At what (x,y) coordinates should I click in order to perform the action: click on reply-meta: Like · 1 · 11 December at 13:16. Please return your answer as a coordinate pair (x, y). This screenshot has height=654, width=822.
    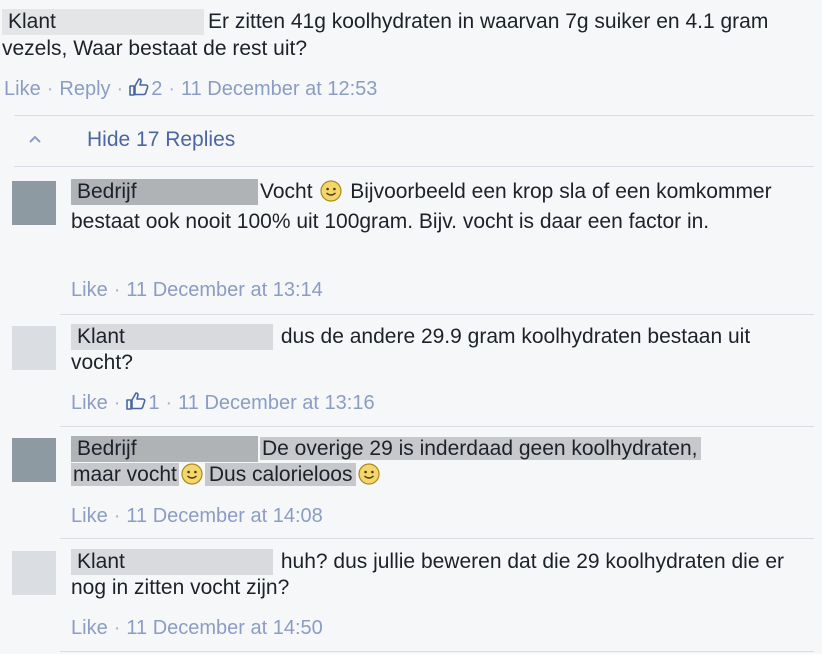
    Looking at the image, I should click on (223, 403).